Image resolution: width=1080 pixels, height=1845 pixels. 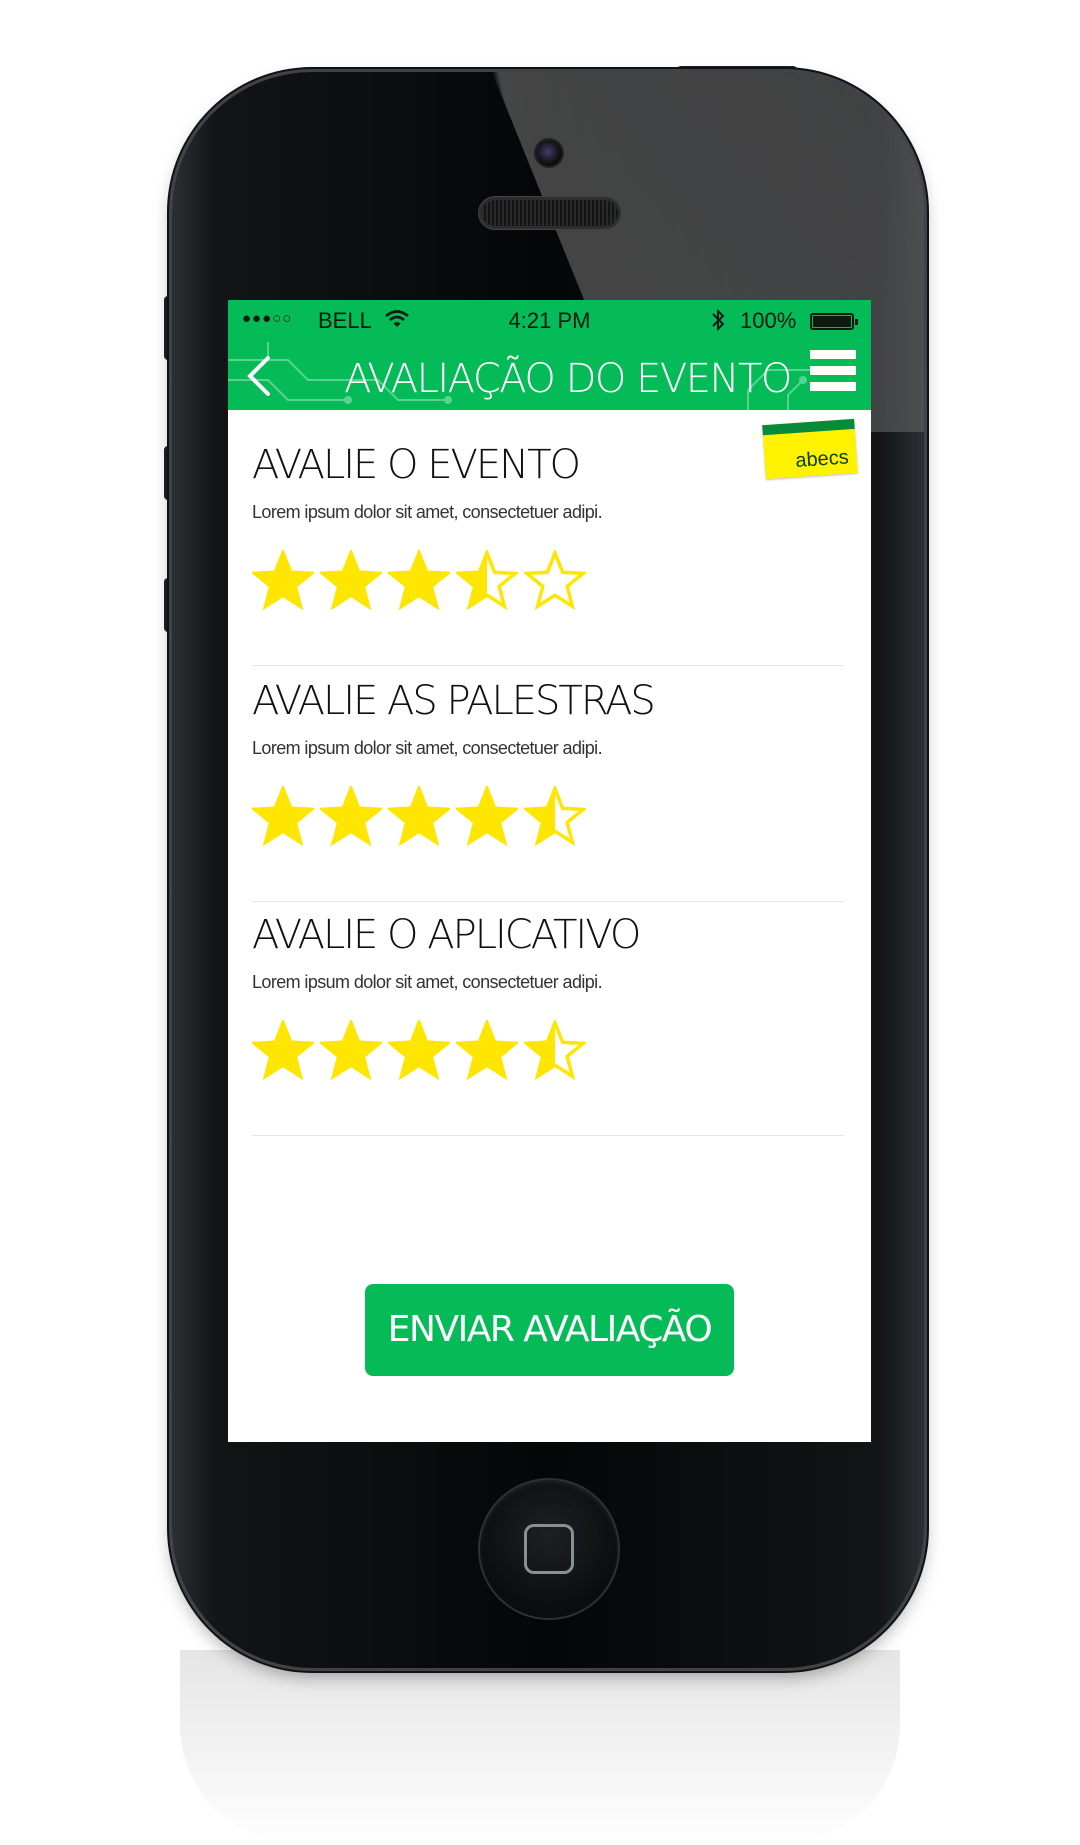 What do you see at coordinates (822, 459) in the screenshot?
I see `logo-text: abecs` at bounding box center [822, 459].